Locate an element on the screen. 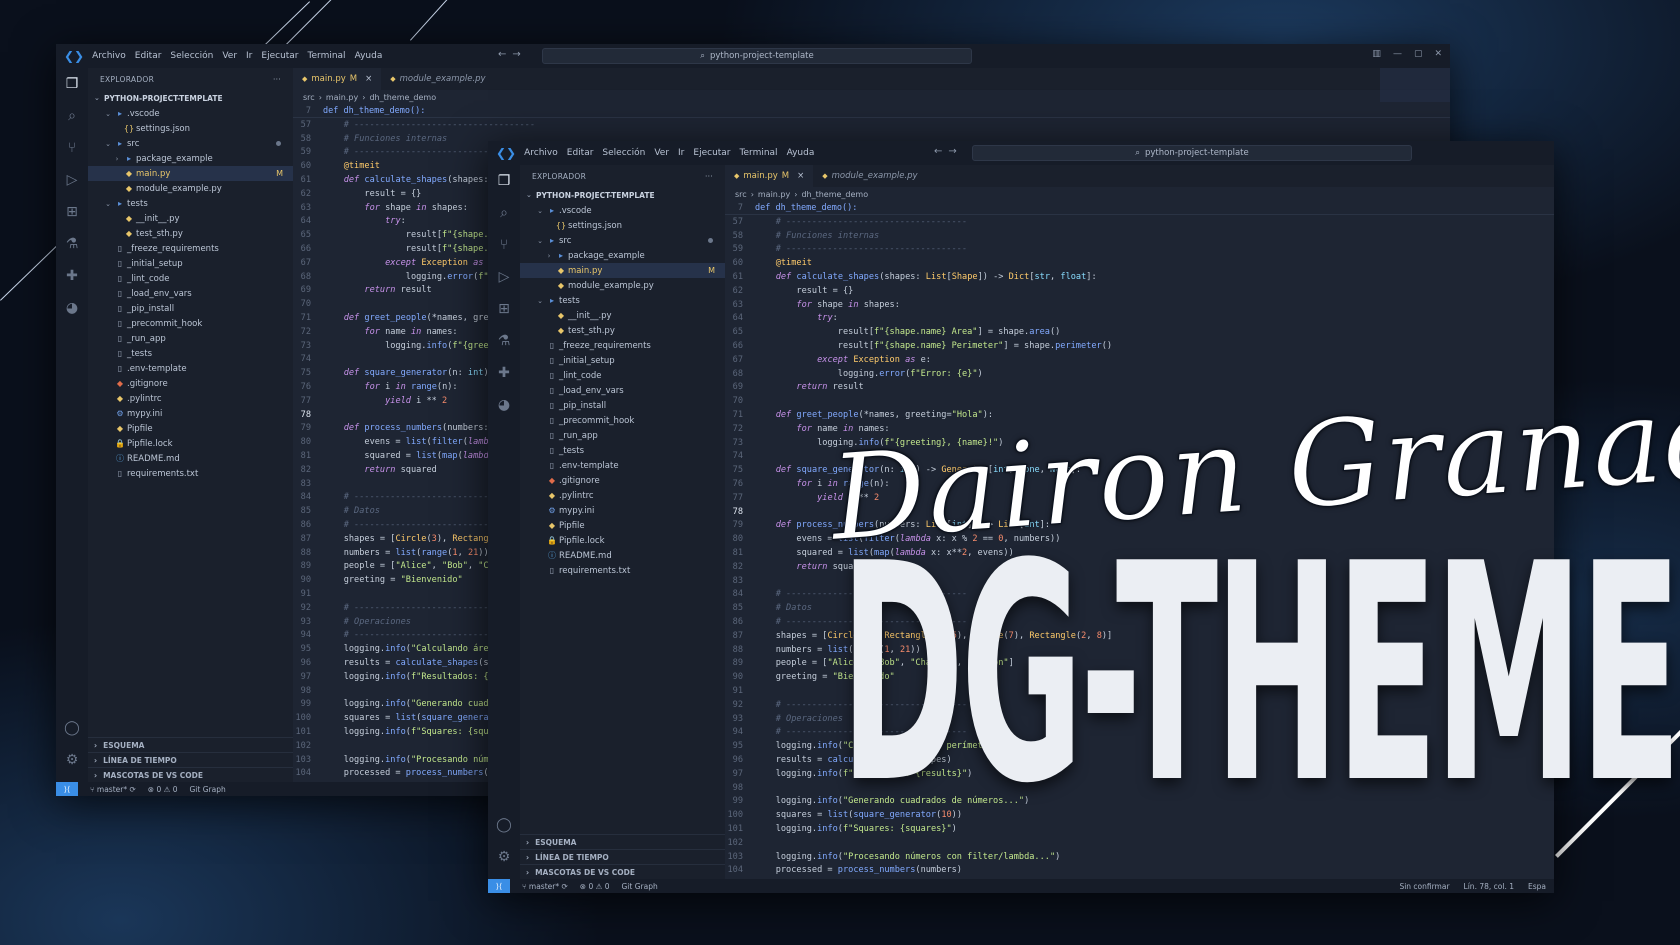 The width and height of the screenshot is (1680, 945). tab-module_example-py: ◆ module_example.py is located at coordinates (869, 176).